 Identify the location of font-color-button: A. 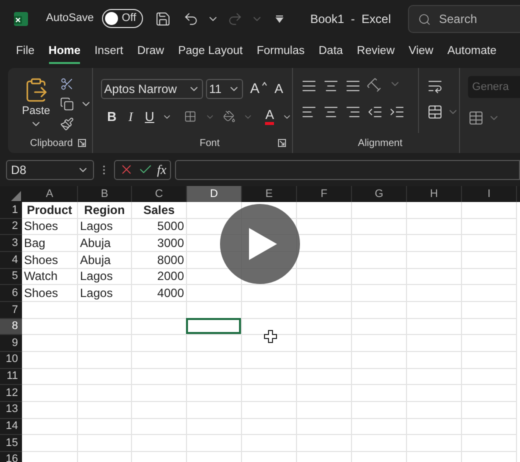
(269, 117).